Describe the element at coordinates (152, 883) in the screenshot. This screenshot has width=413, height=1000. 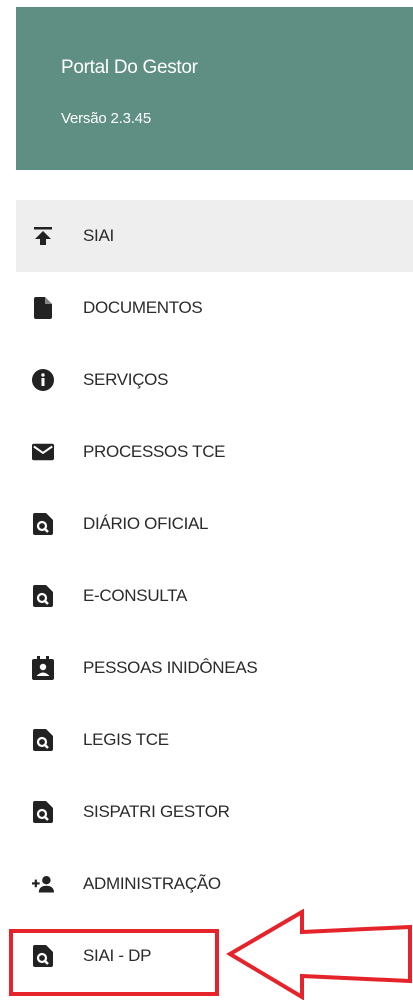
I see `menu-item-label: ADMINISTRAÇÃO` at that location.